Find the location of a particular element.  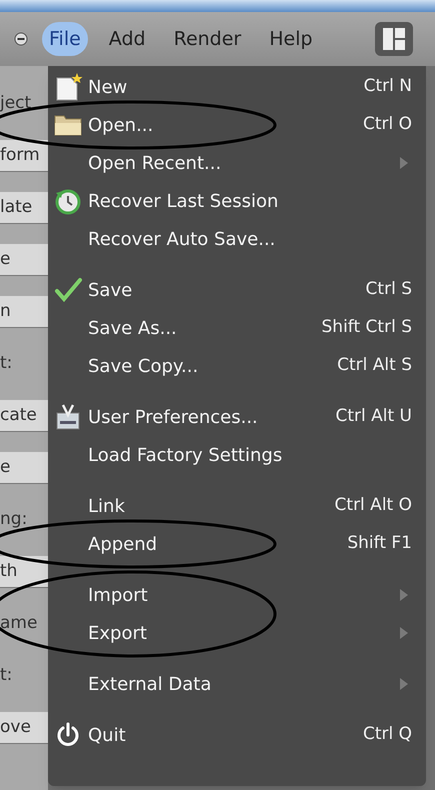

panel-field: cate is located at coordinates (24, 416).